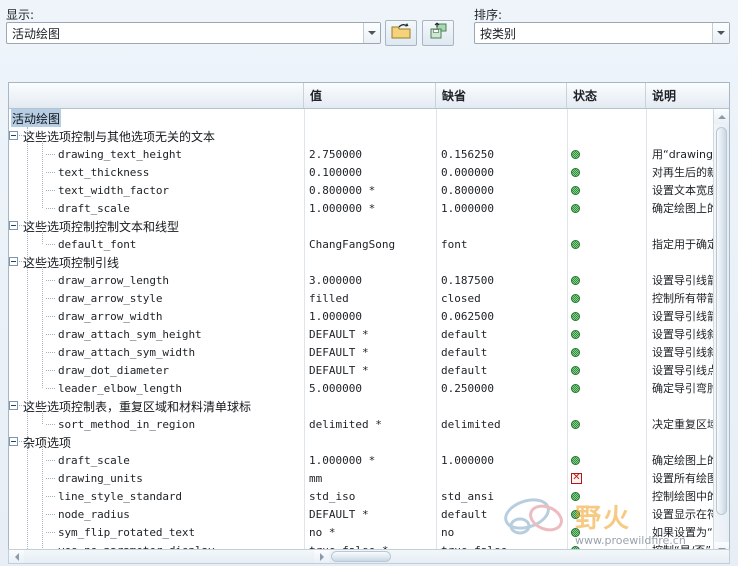  What do you see at coordinates (683, 316) in the screenshot?
I see `option-description: 设置导引线箭` at bounding box center [683, 316].